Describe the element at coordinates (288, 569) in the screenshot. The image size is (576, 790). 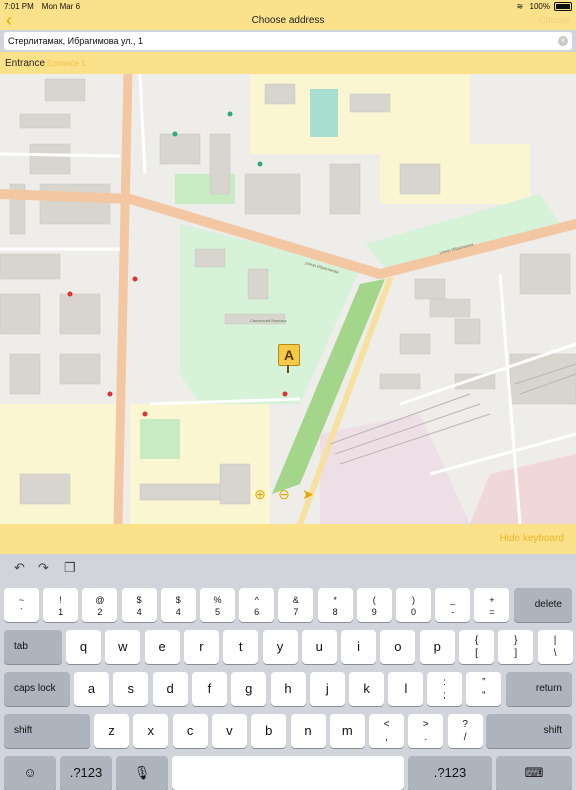
I see `keyboard-shortcut-bar: ↶ ↷ ❐` at that location.